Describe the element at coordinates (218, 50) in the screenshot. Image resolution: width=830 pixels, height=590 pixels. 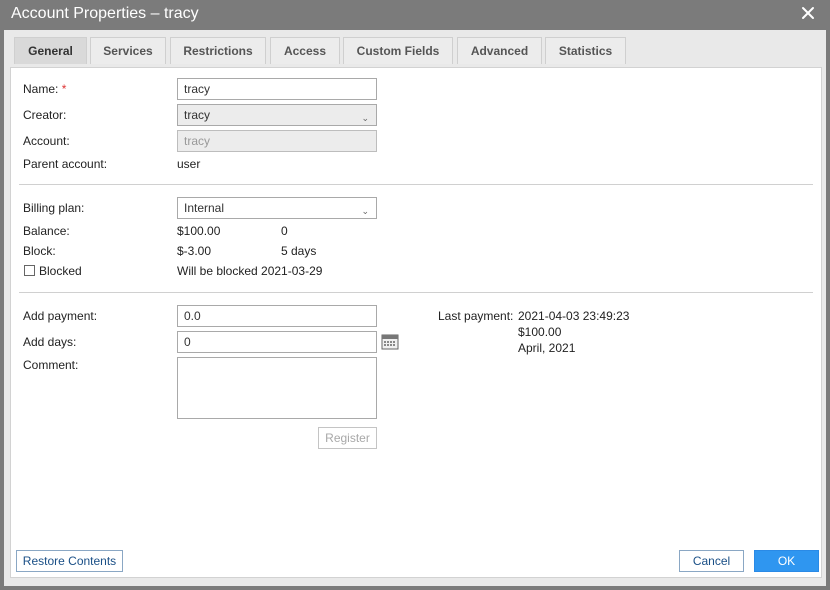
I see `tab-restrictions: Restrictions` at that location.